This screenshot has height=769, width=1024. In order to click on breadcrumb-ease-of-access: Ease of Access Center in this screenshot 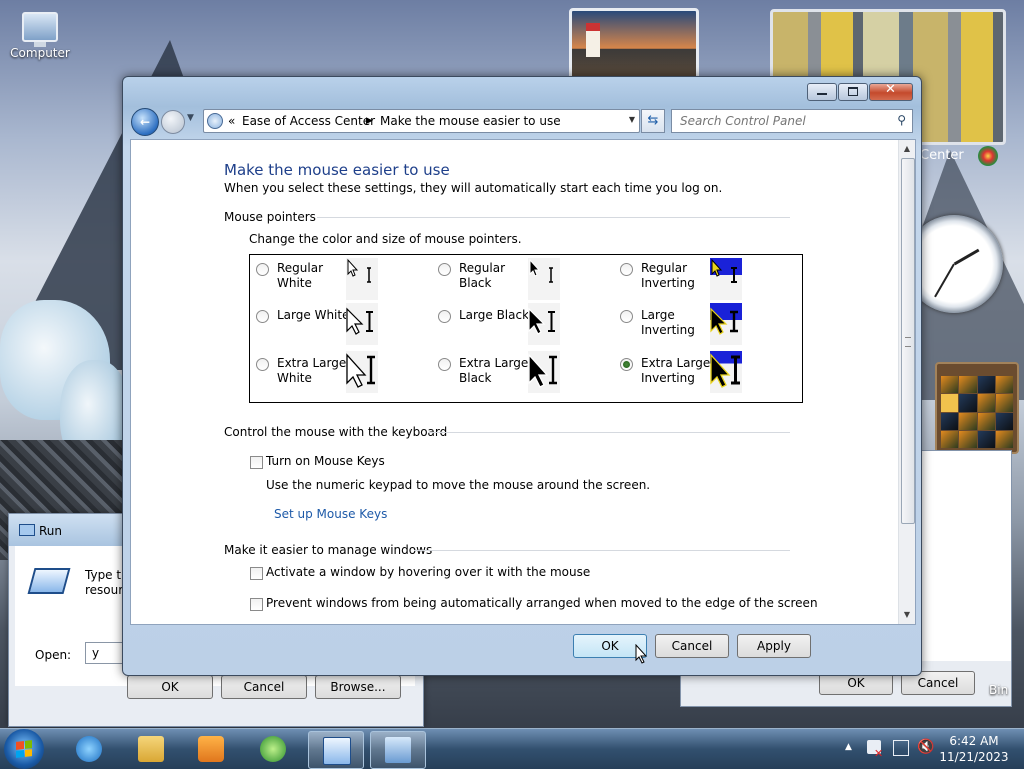, I will do `click(308, 121)`.